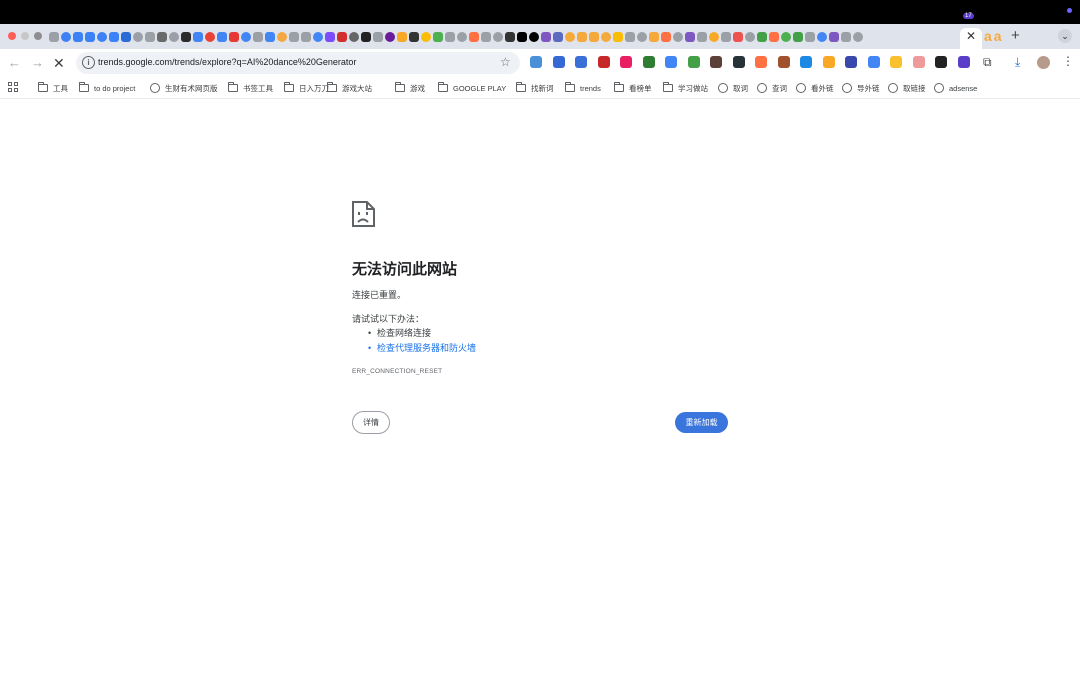 This screenshot has height=698, width=1080. What do you see at coordinates (815, 88) in the screenshot?
I see `bookmark-item: 看外链` at bounding box center [815, 88].